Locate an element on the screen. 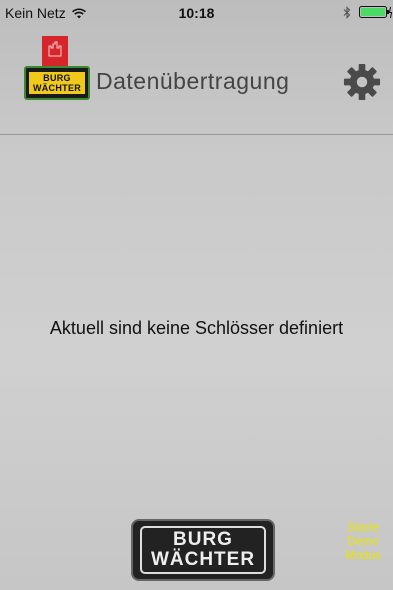  castle-flag-icon is located at coordinates (55, 55).